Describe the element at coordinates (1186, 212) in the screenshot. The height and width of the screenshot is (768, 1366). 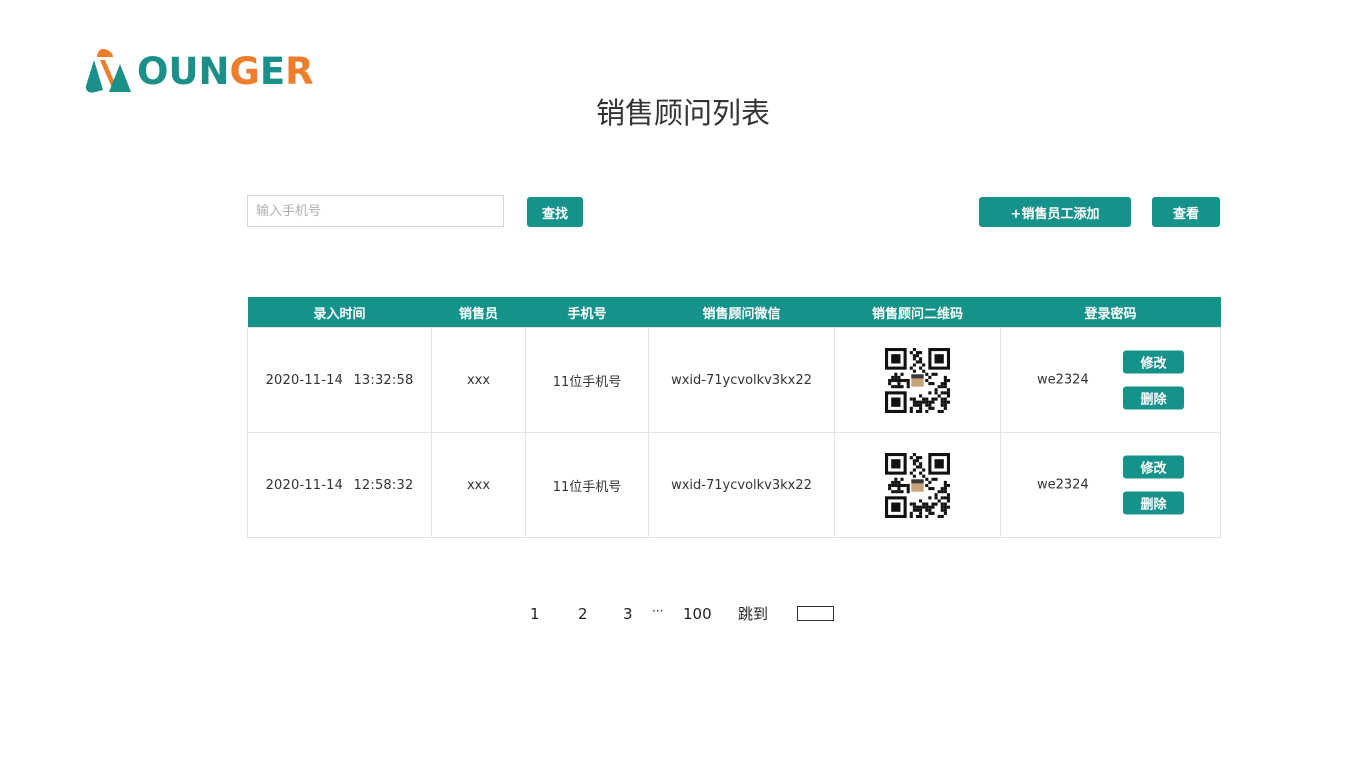
I see `view-button: 查看` at that location.